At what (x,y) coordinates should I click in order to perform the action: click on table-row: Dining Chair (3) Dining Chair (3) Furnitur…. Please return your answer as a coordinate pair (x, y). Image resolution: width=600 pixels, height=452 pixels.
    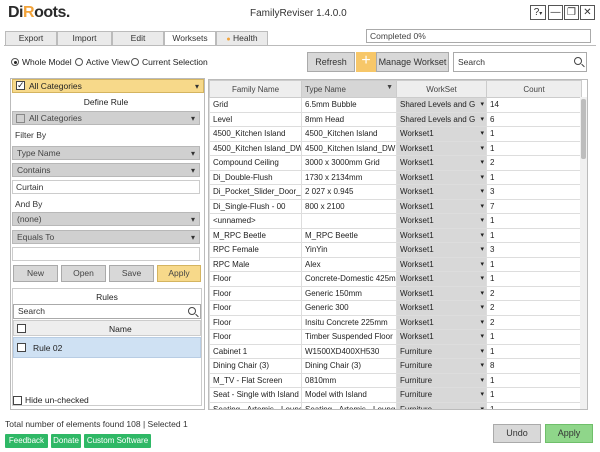
    Looking at the image, I should click on (395, 366).